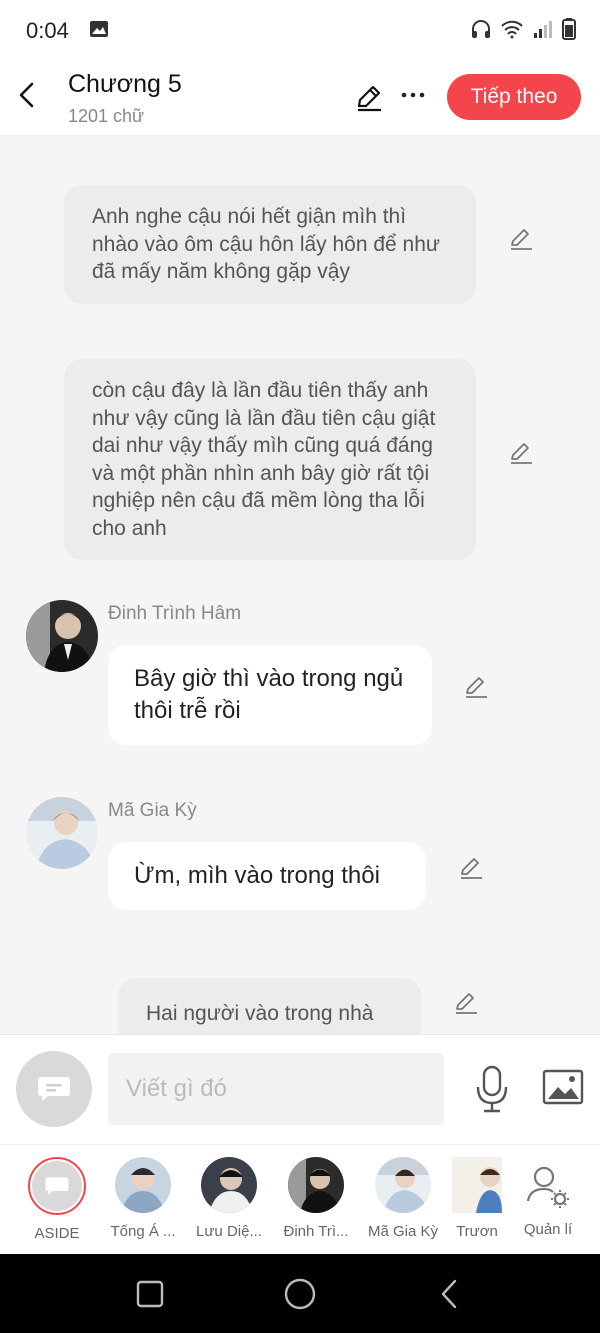  What do you see at coordinates (403, 1198) in the screenshot?
I see `character-avatar-item: Mã Gia Kỳ` at bounding box center [403, 1198].